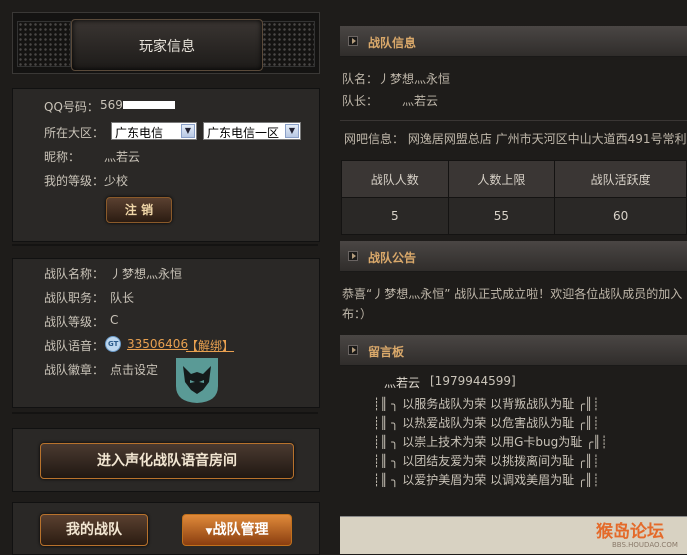 The width and height of the screenshot is (687, 555). What do you see at coordinates (486, 461) in the screenshot?
I see `message-line: ┊║ ╮ 以团结友爱为荣 以挑拨离间为耻 ╭║┊` at bounding box center [486, 461].